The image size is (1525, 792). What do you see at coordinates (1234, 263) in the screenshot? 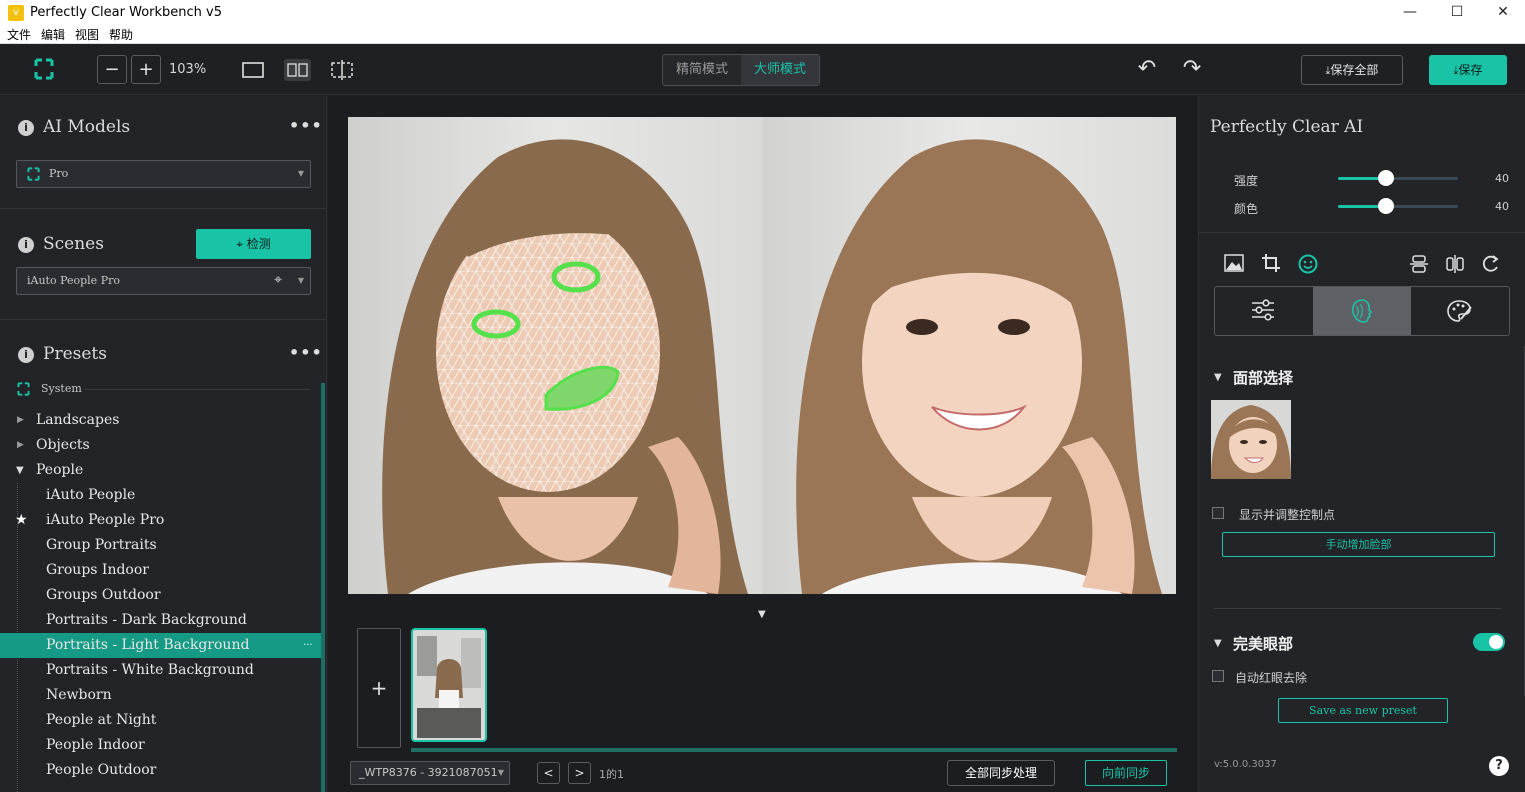
I see `image-icon` at bounding box center [1234, 263].